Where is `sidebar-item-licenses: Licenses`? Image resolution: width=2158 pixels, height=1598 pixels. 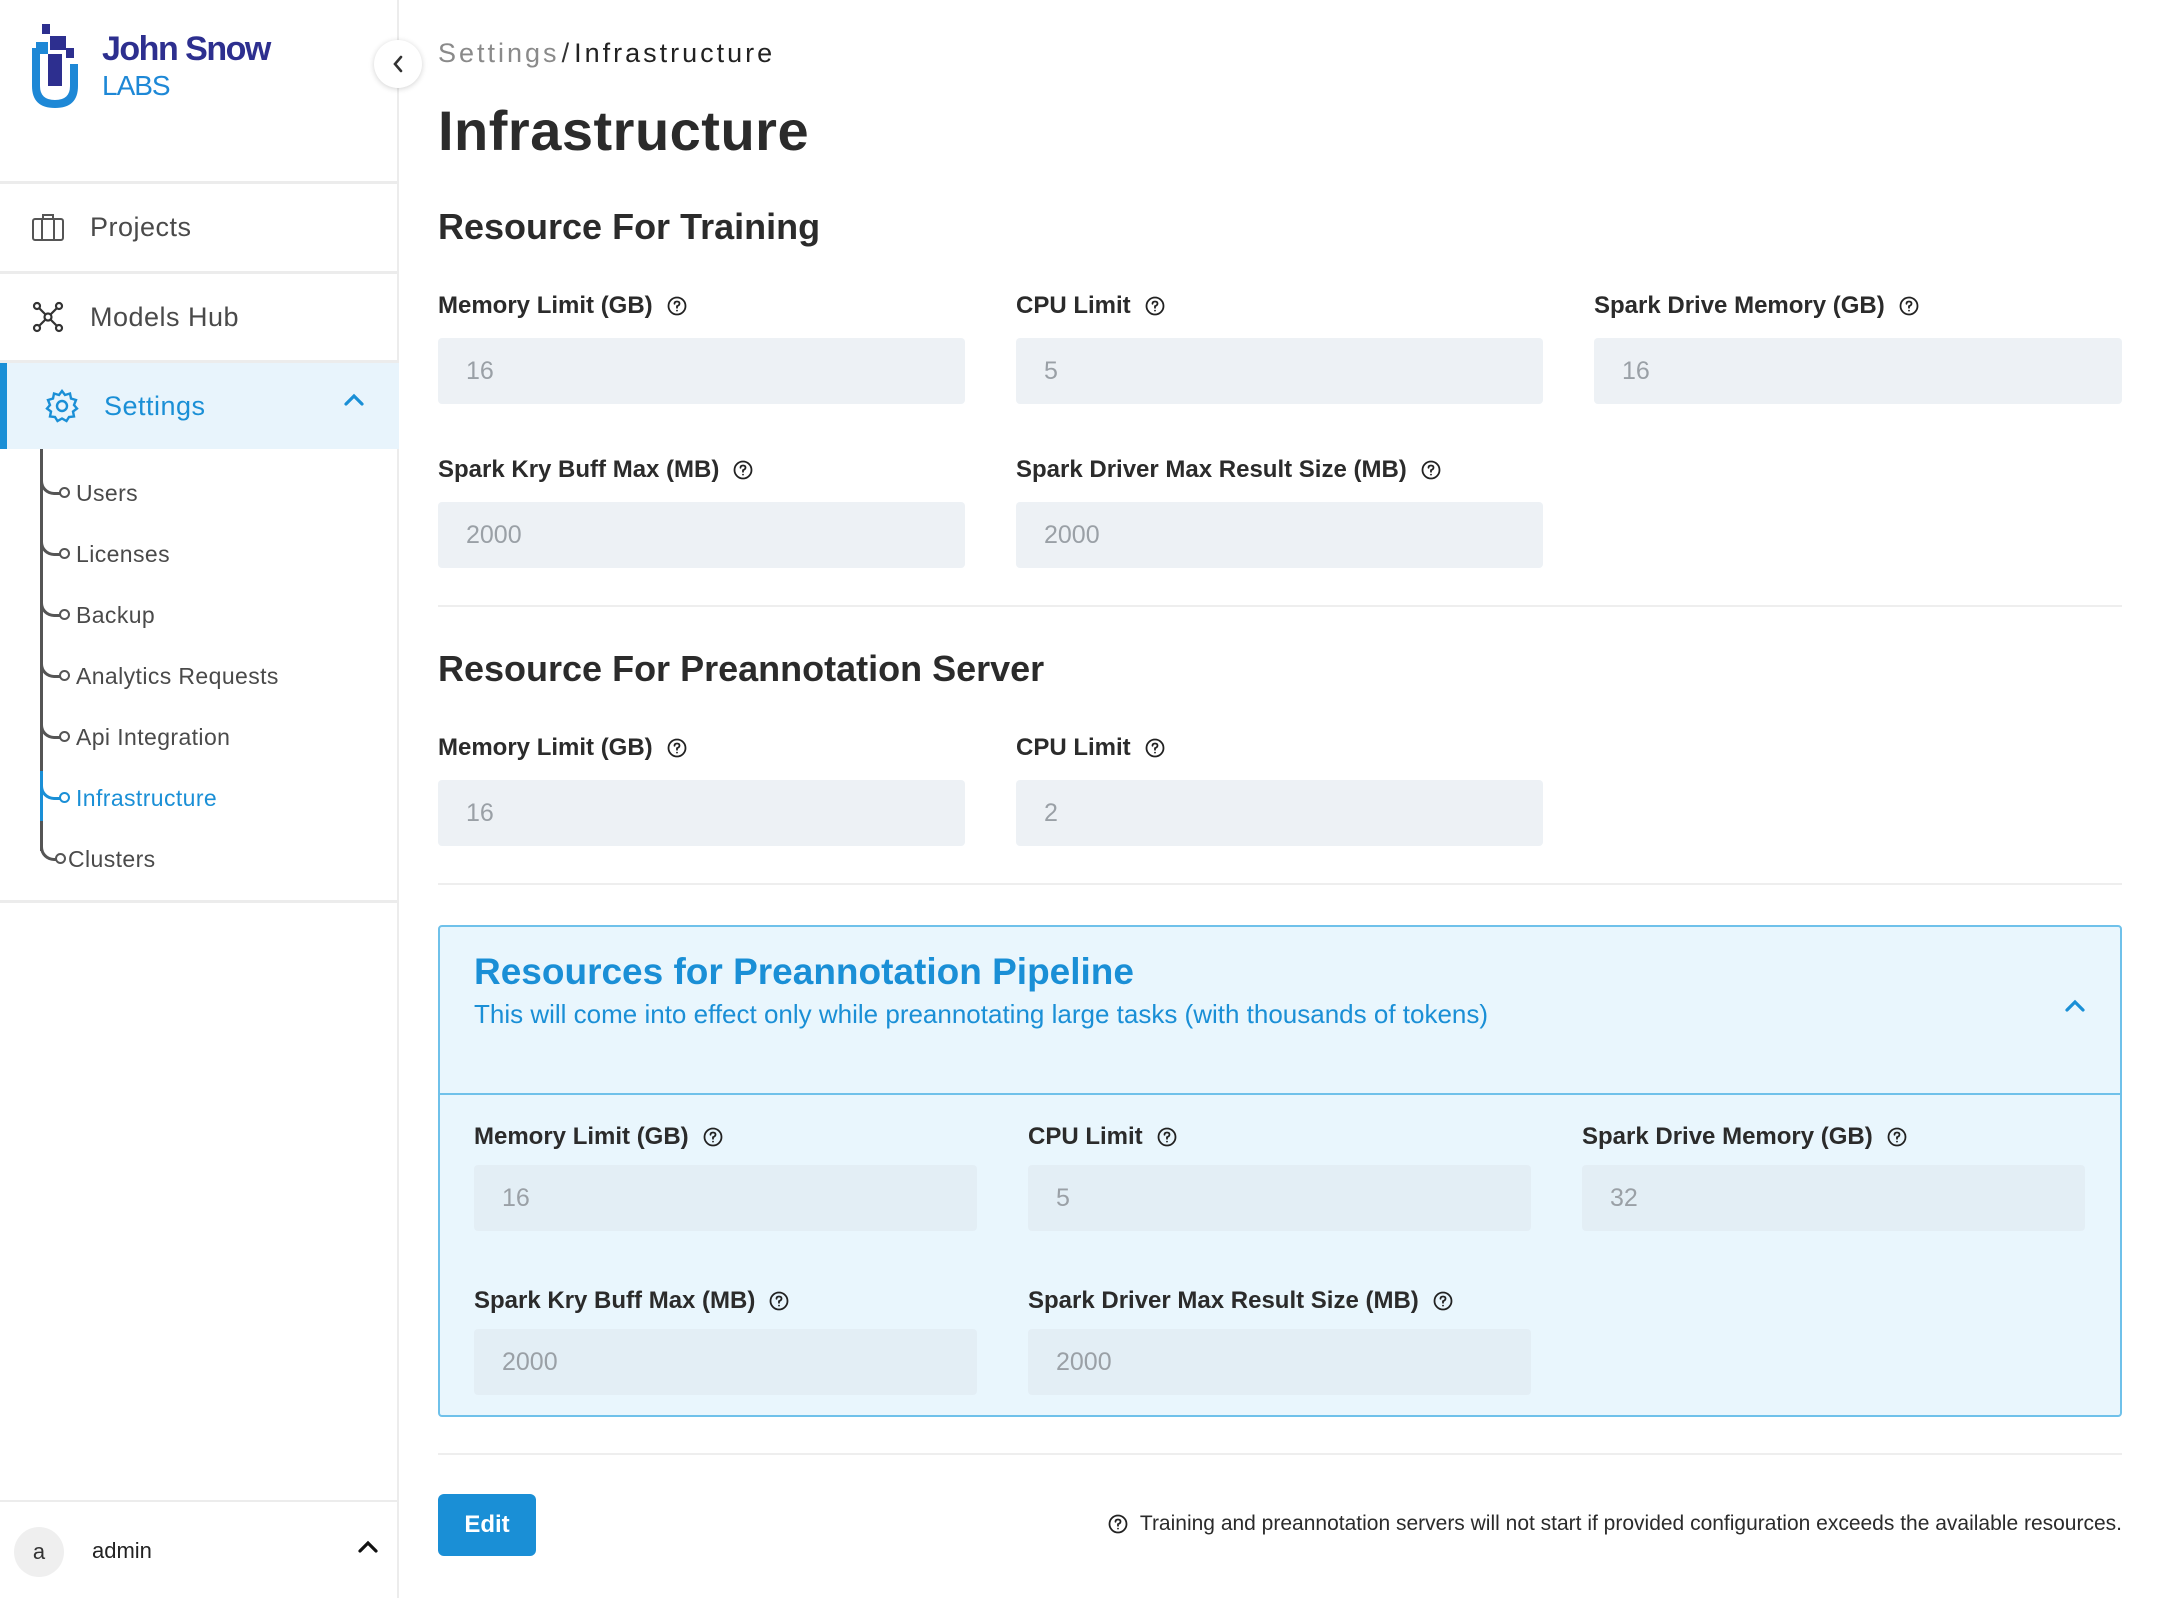
sidebar-item-licenses: Licenses is located at coordinates (105, 554).